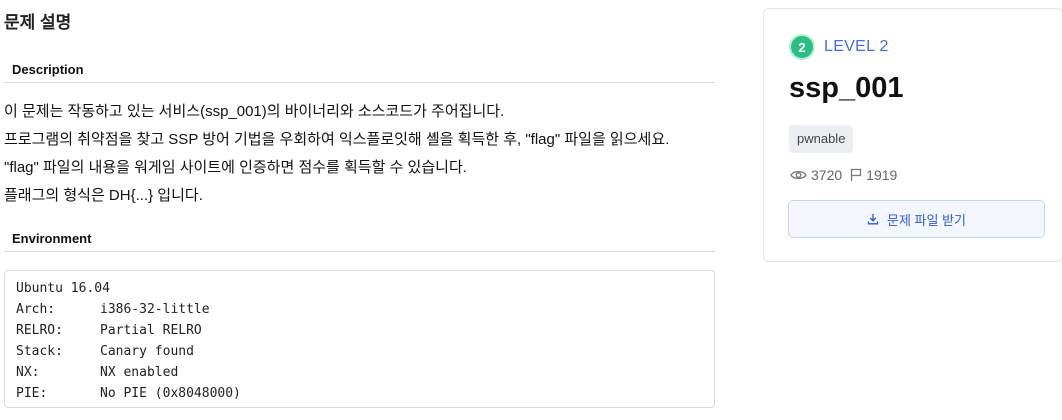  I want to click on download-icon, so click(873, 219).